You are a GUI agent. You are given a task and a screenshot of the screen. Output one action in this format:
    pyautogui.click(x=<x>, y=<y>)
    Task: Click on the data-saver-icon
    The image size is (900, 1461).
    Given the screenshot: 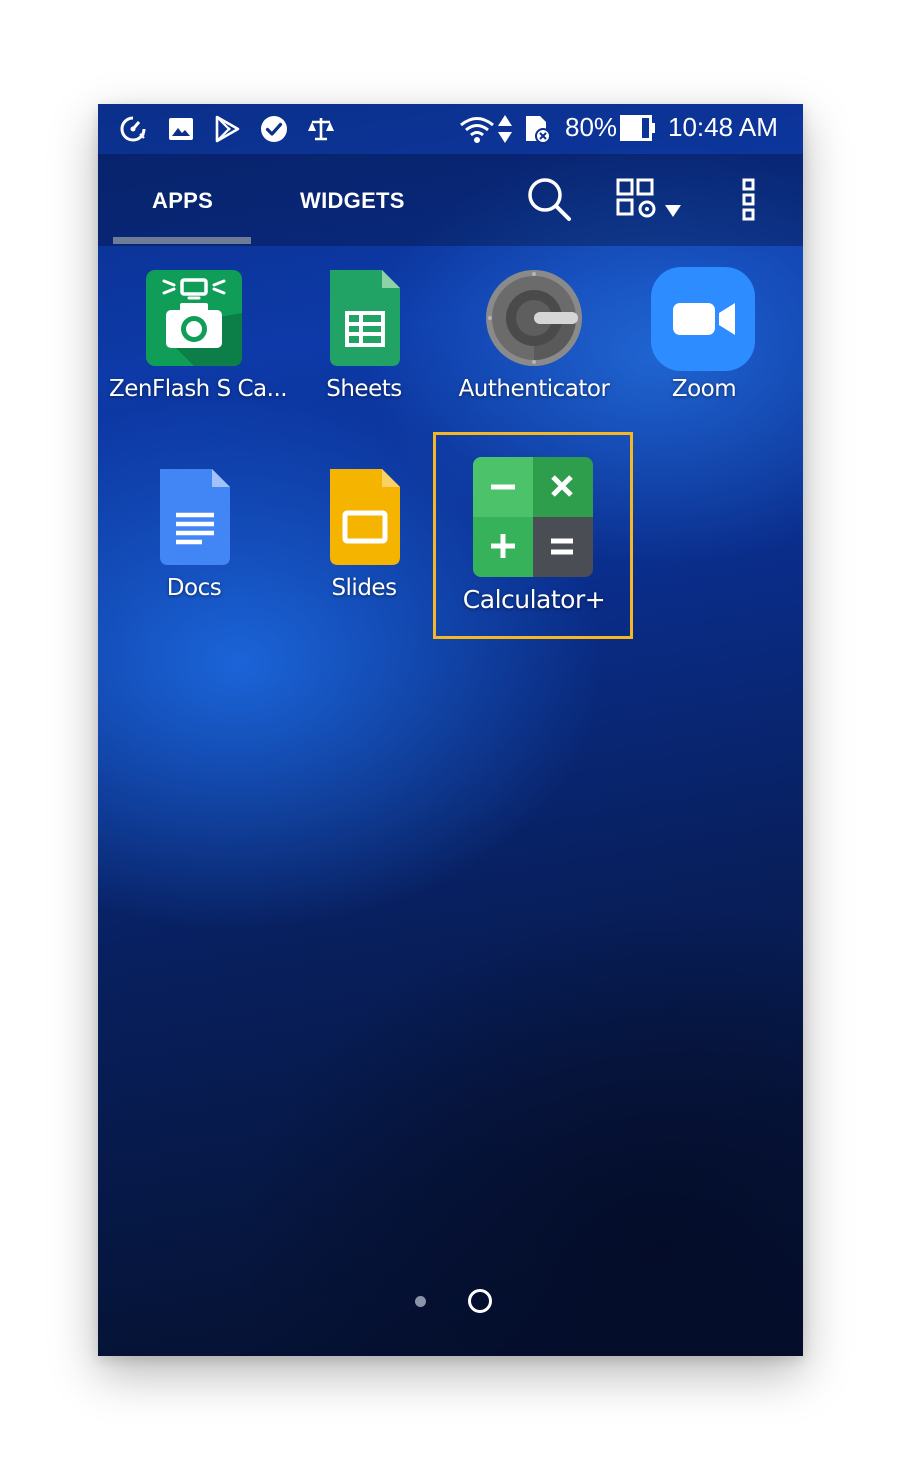 What is the action you would take?
    pyautogui.click(x=133, y=129)
    